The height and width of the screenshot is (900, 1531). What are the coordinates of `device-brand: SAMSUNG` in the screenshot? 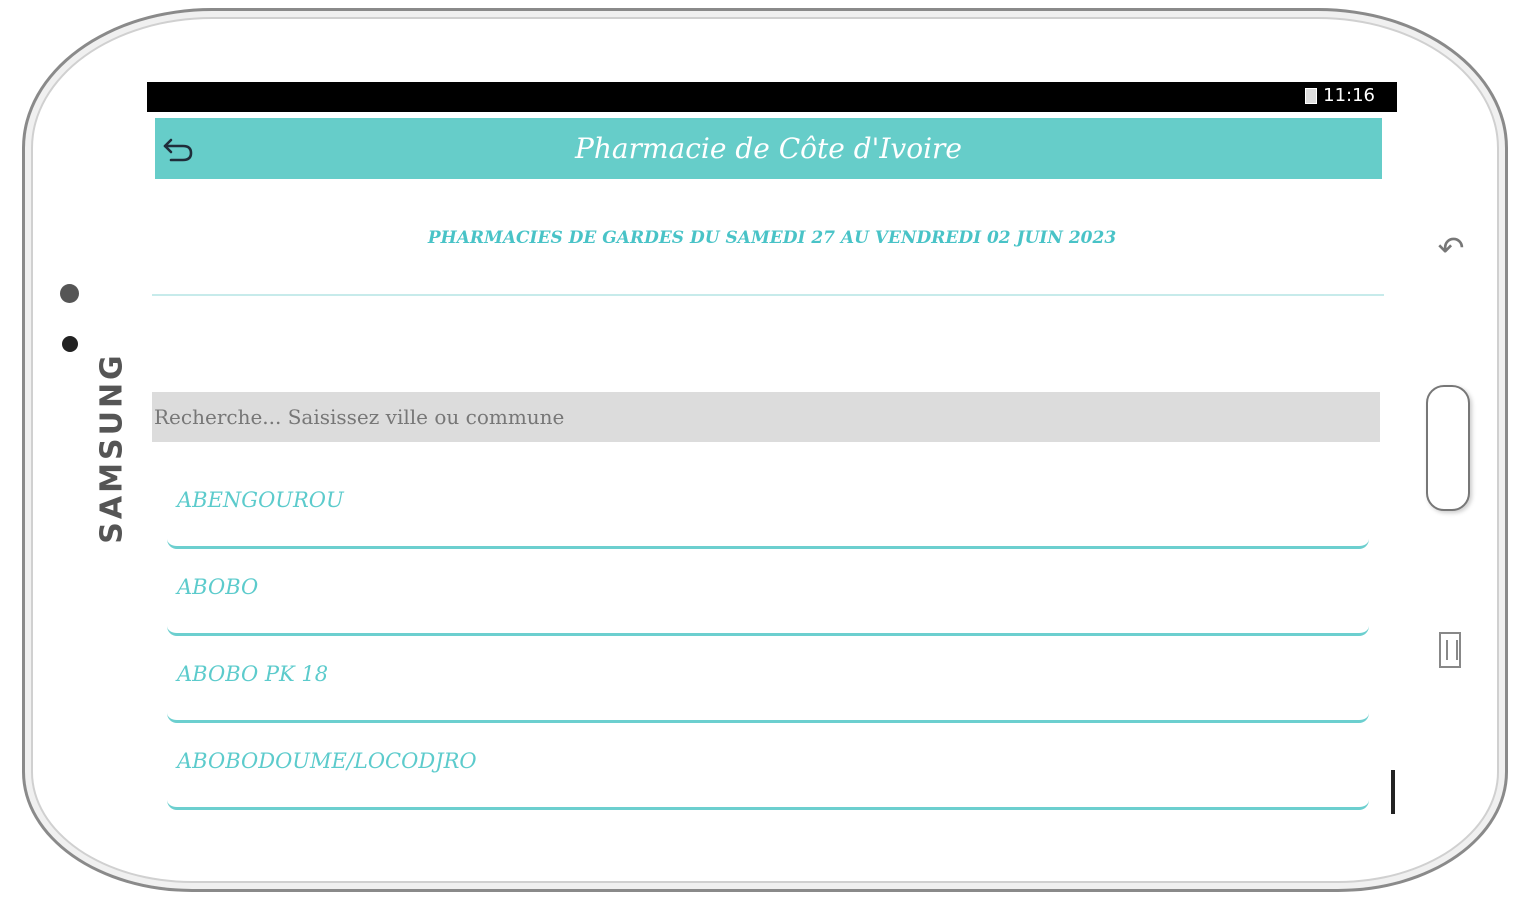 It's located at (112, 448).